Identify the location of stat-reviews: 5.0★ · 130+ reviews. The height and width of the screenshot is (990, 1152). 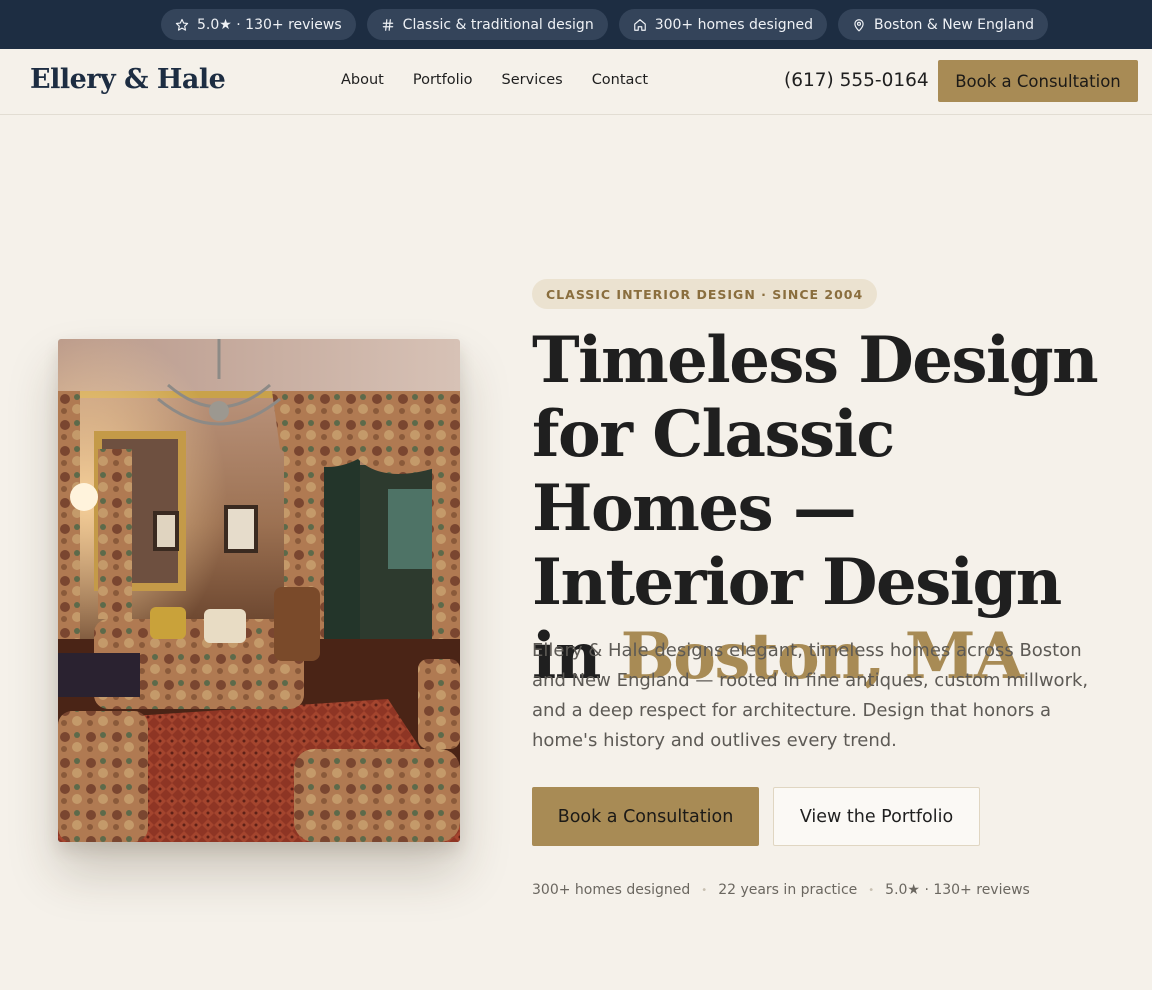
(957, 890).